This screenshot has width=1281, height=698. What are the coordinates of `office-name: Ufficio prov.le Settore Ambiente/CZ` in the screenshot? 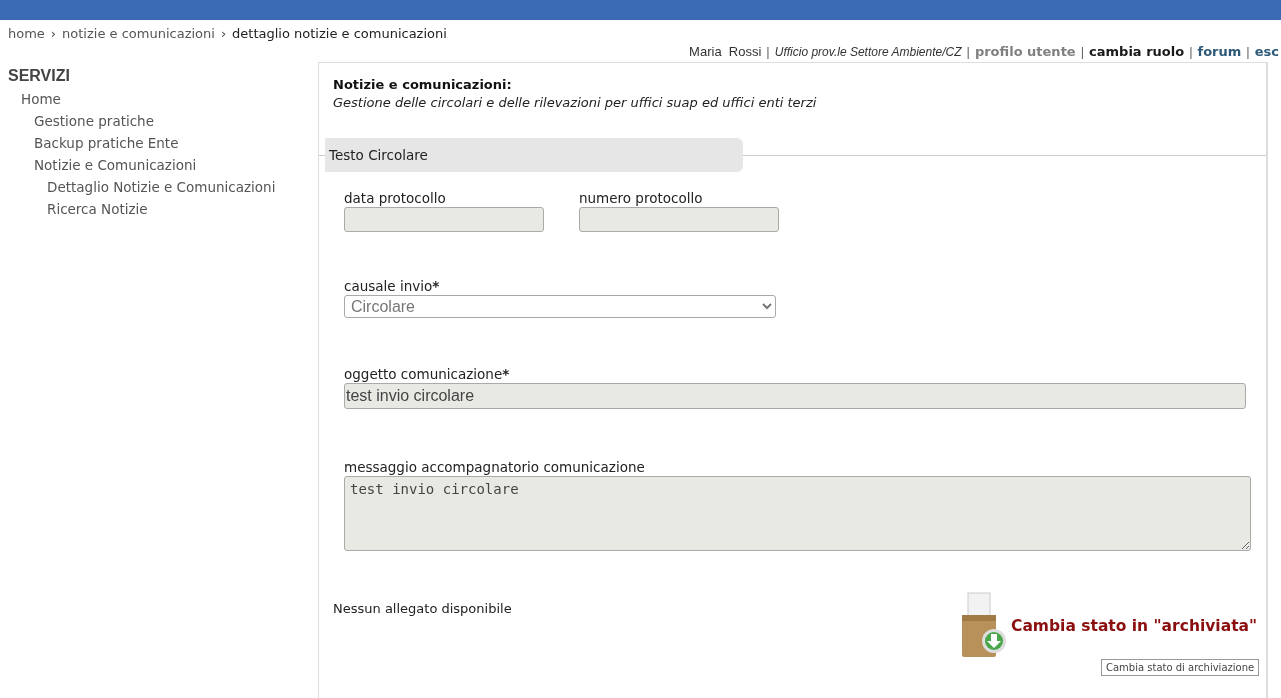 It's located at (868, 52).